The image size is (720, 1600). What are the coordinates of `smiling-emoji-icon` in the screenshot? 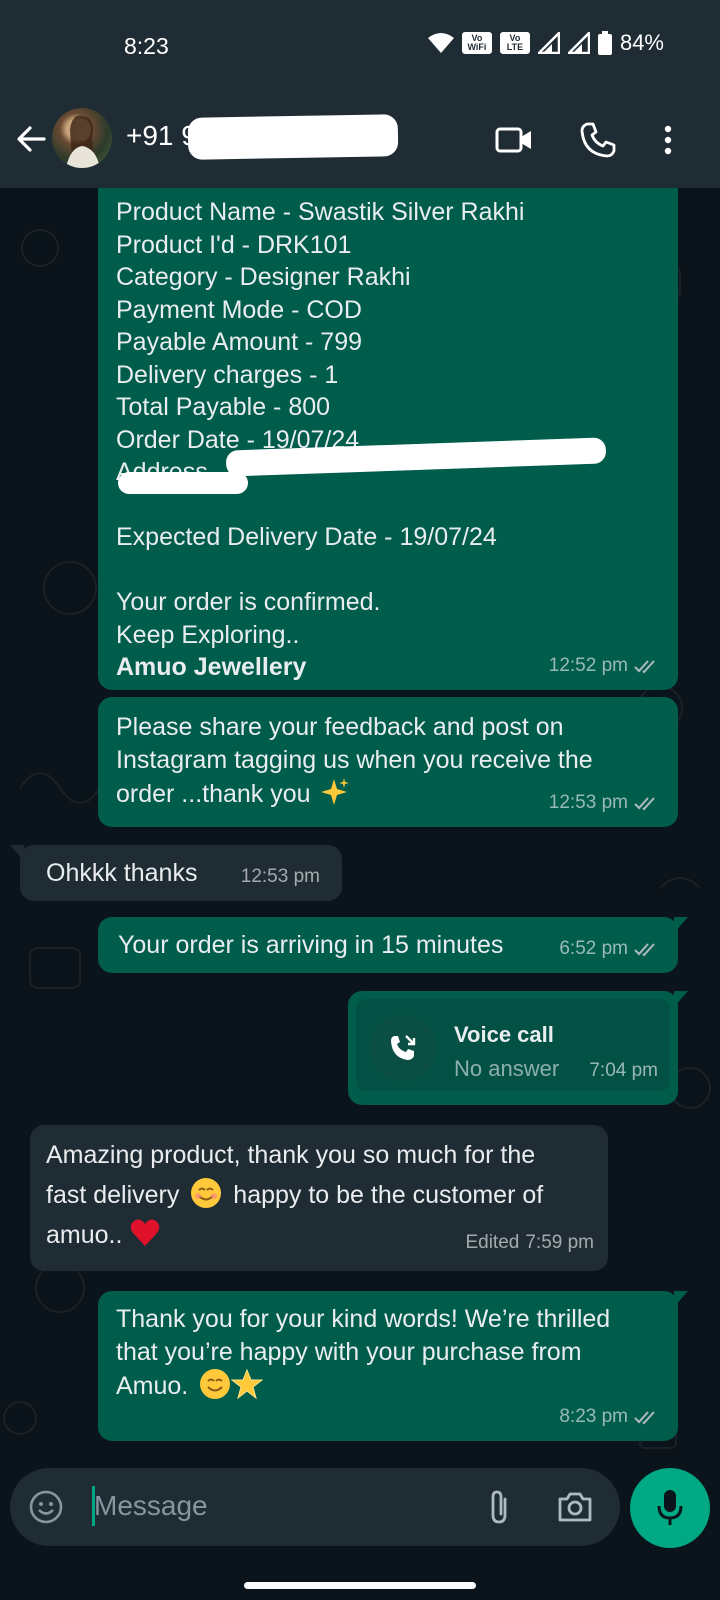 It's located at (215, 1384).